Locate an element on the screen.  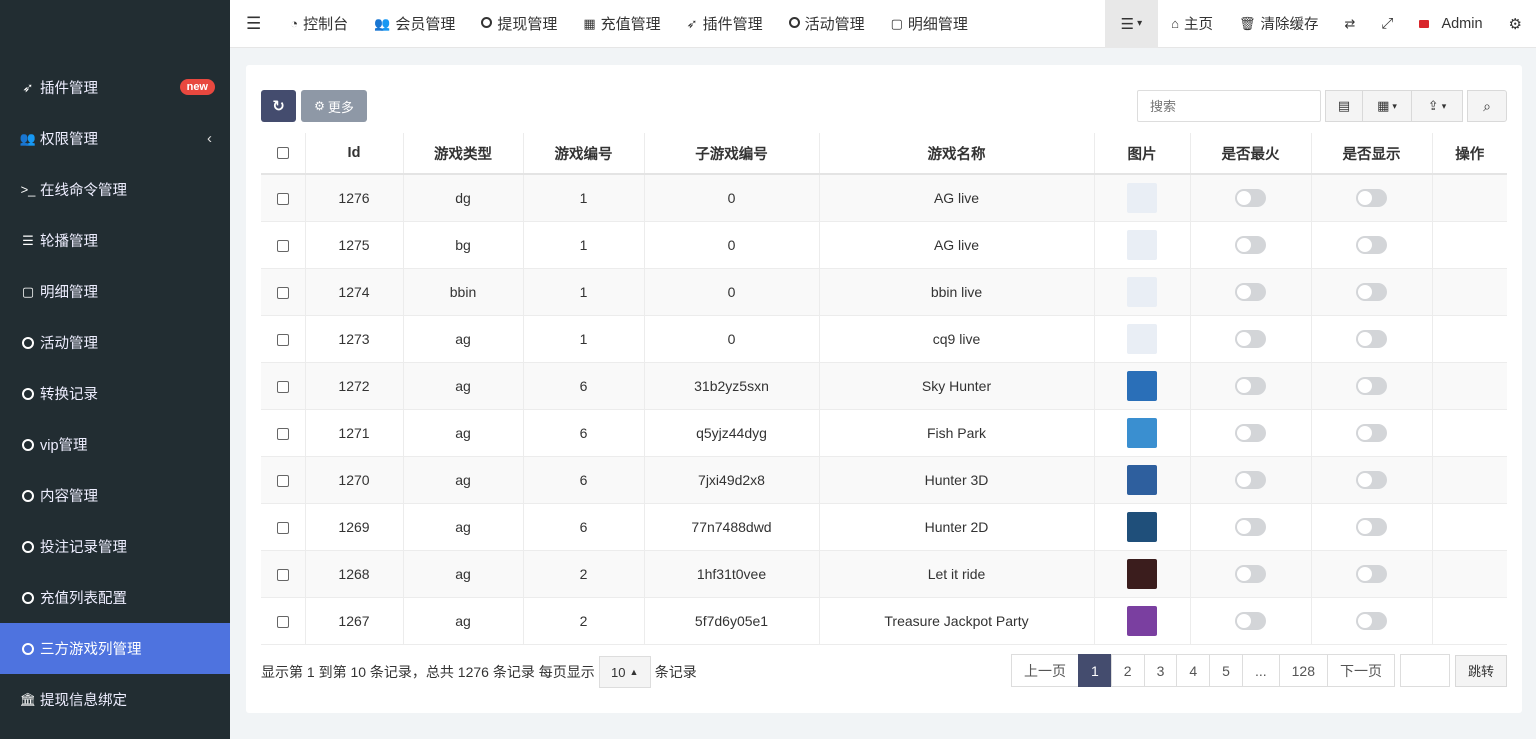
nav-menu-dropdown: ☰ ▾ is located at coordinates (1131, 24).